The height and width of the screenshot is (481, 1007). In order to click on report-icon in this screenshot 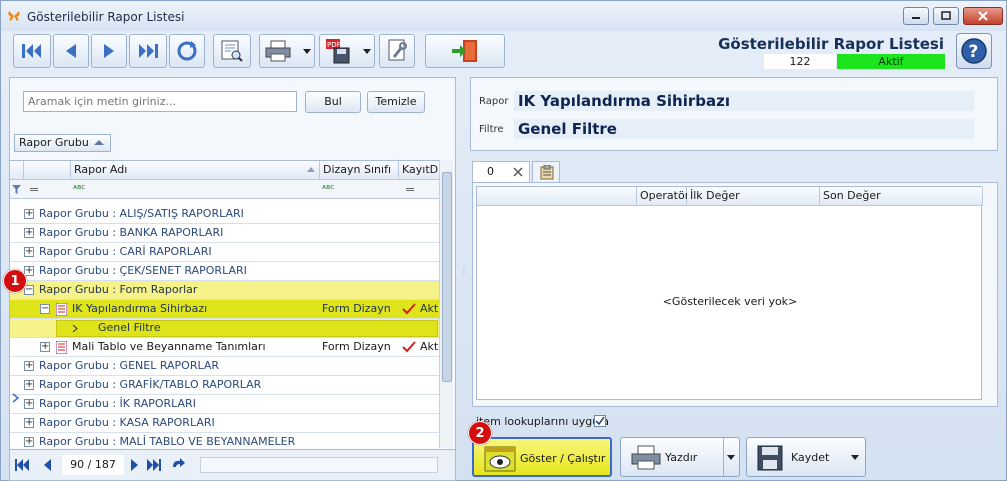, I will do `click(61, 309)`.